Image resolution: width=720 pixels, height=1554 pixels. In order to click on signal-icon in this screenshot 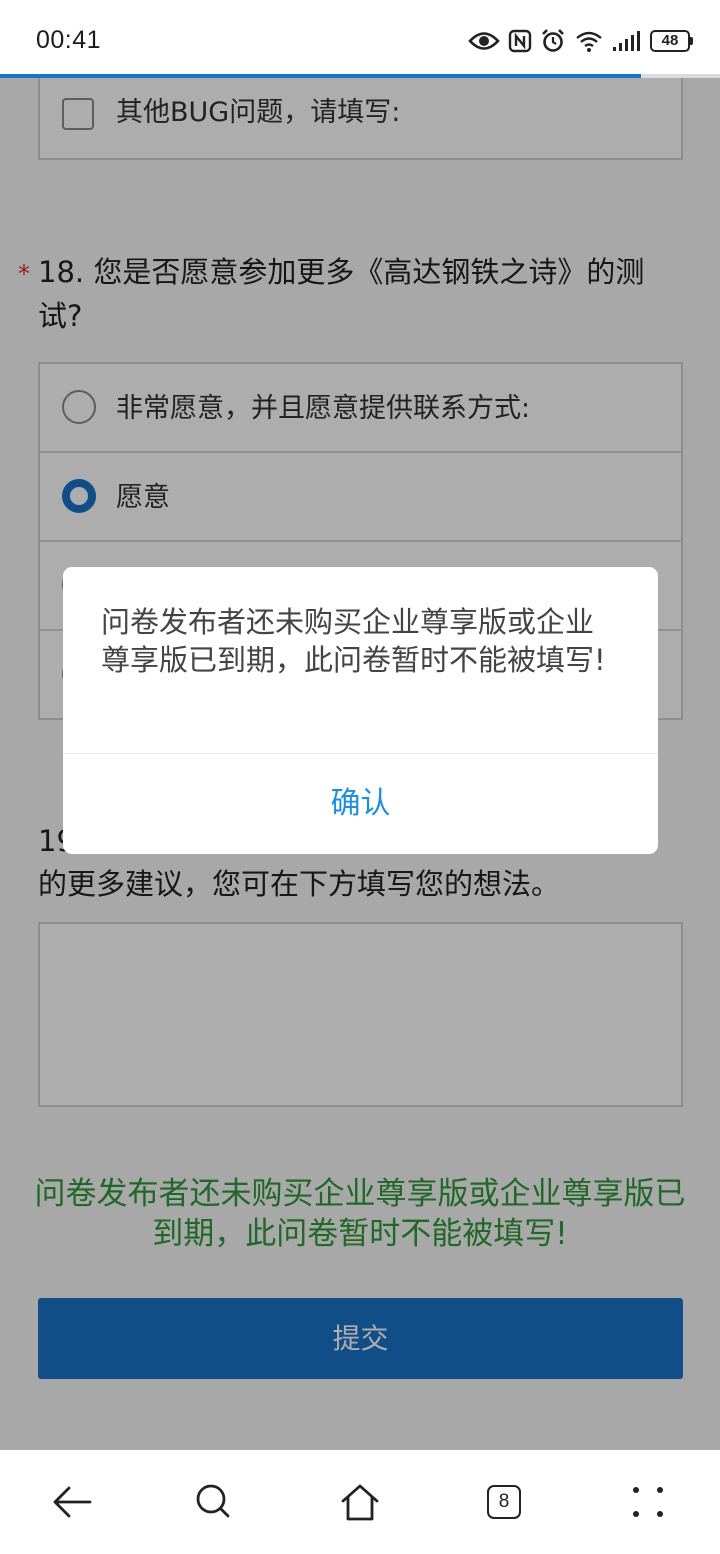, I will do `click(627, 41)`.